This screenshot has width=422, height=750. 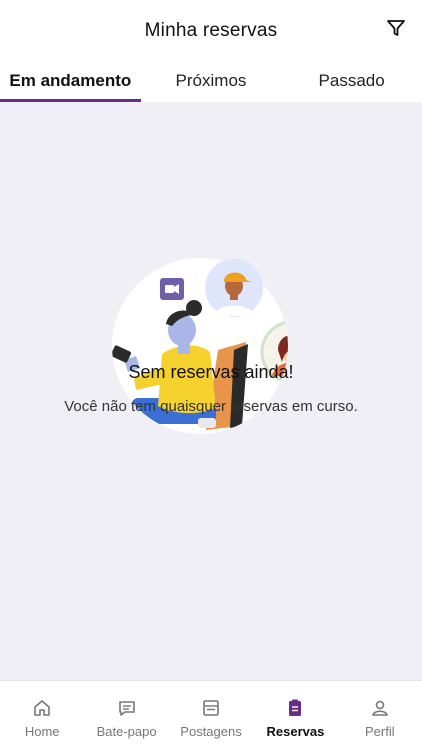 I want to click on posts-icon, so click(x=211, y=708).